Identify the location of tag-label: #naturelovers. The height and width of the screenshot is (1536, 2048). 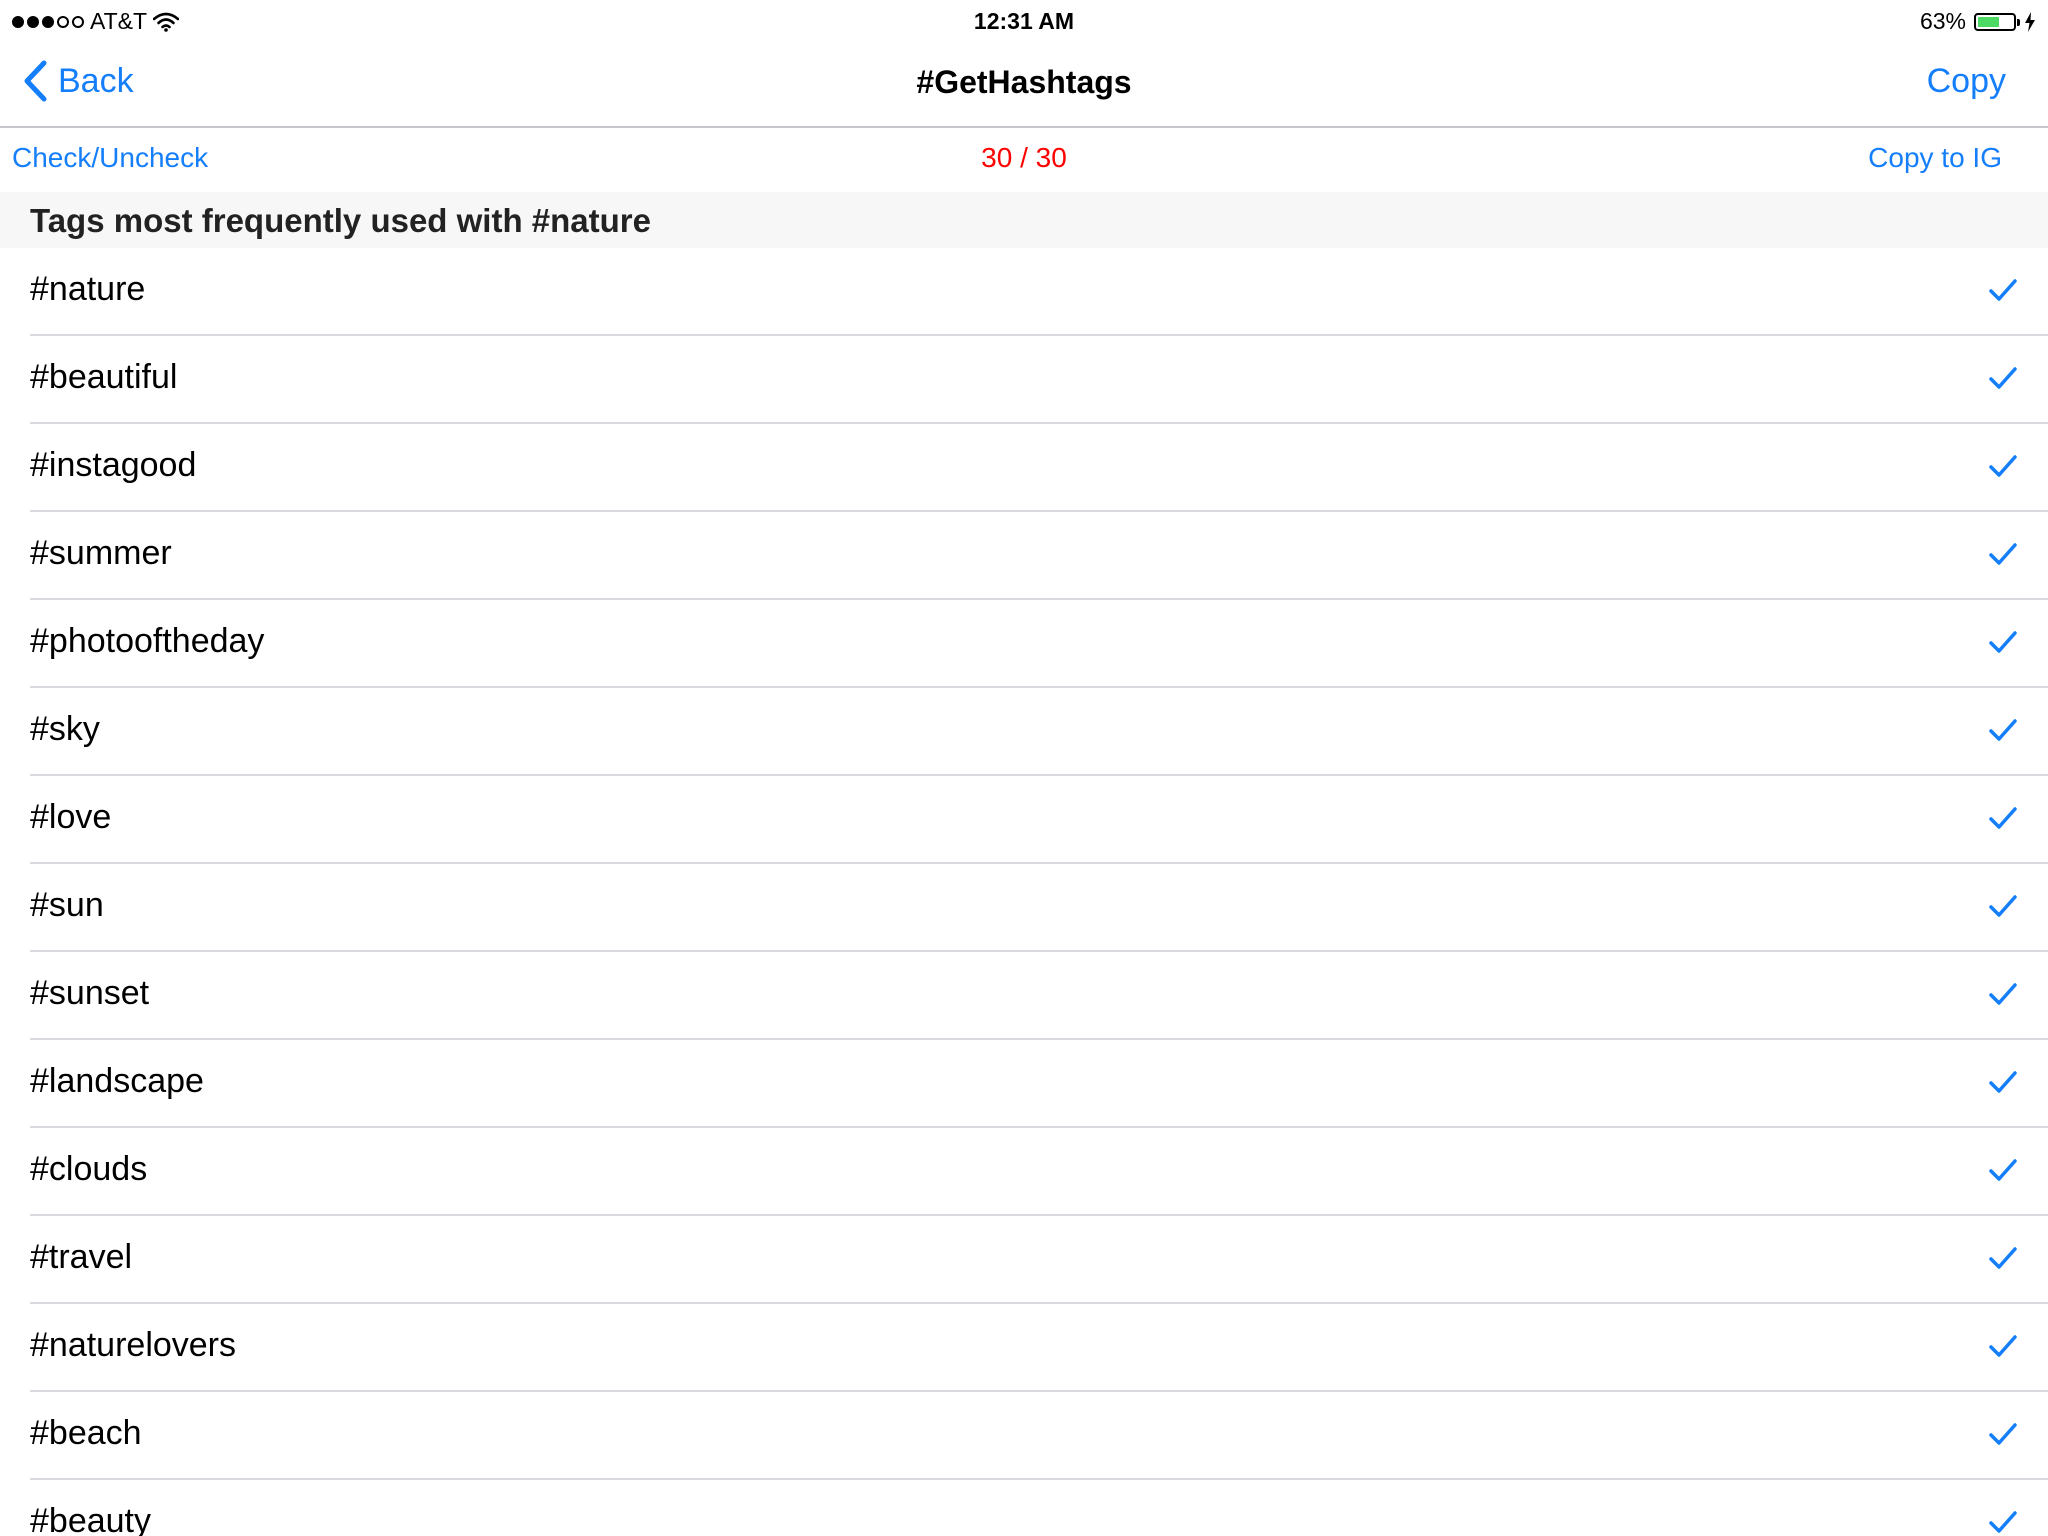
(133, 1345).